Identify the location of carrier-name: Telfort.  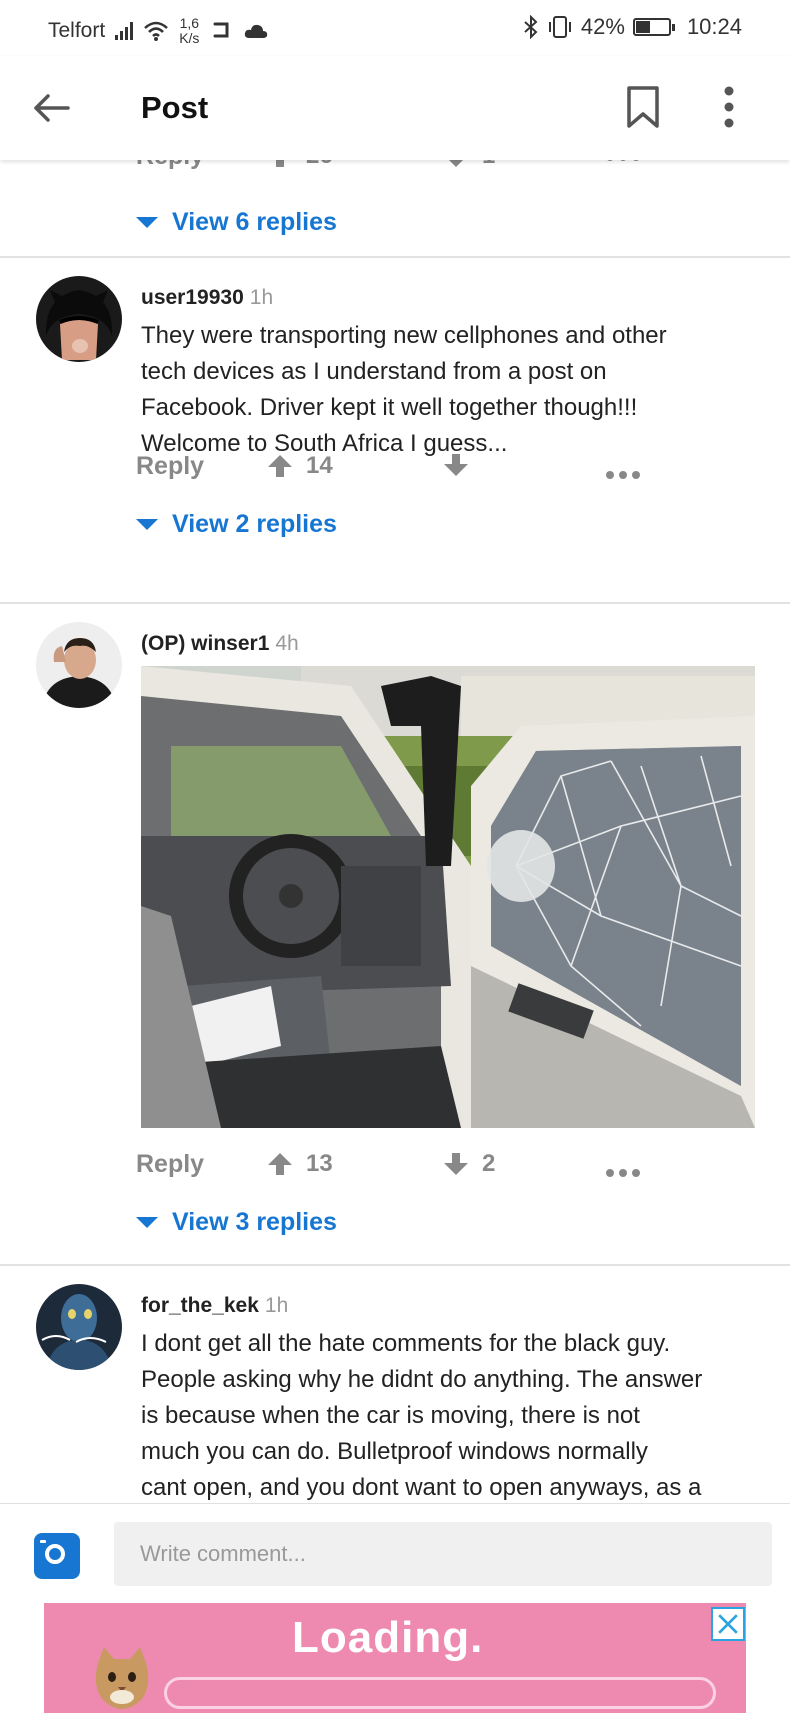
(77, 30).